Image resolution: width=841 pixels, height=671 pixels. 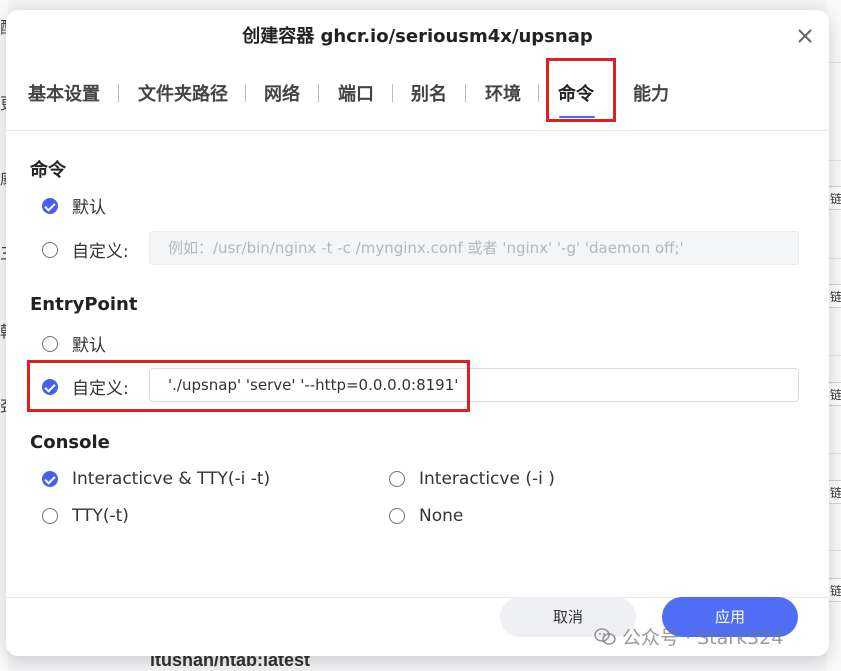 I want to click on console-option-none: None, so click(x=426, y=516).